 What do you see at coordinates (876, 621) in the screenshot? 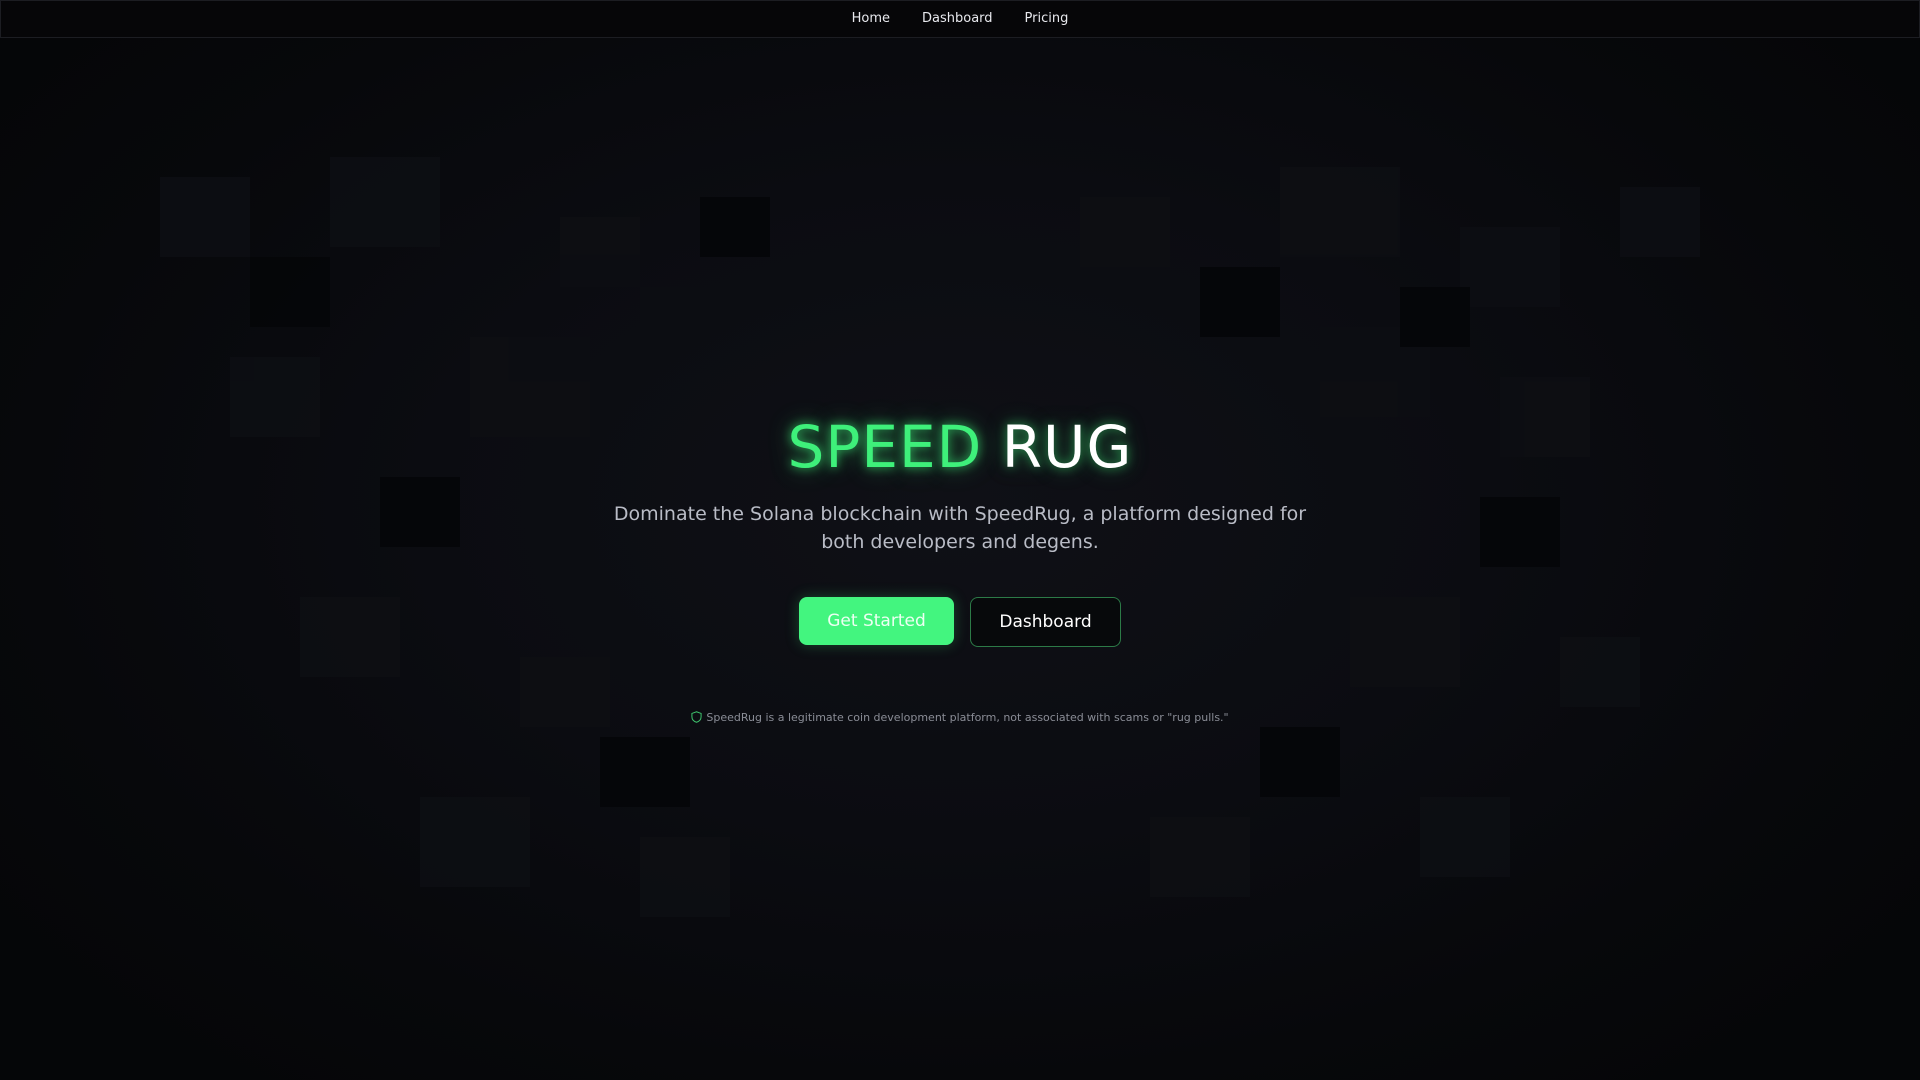
I see `get-started-button: Get Started` at bounding box center [876, 621].